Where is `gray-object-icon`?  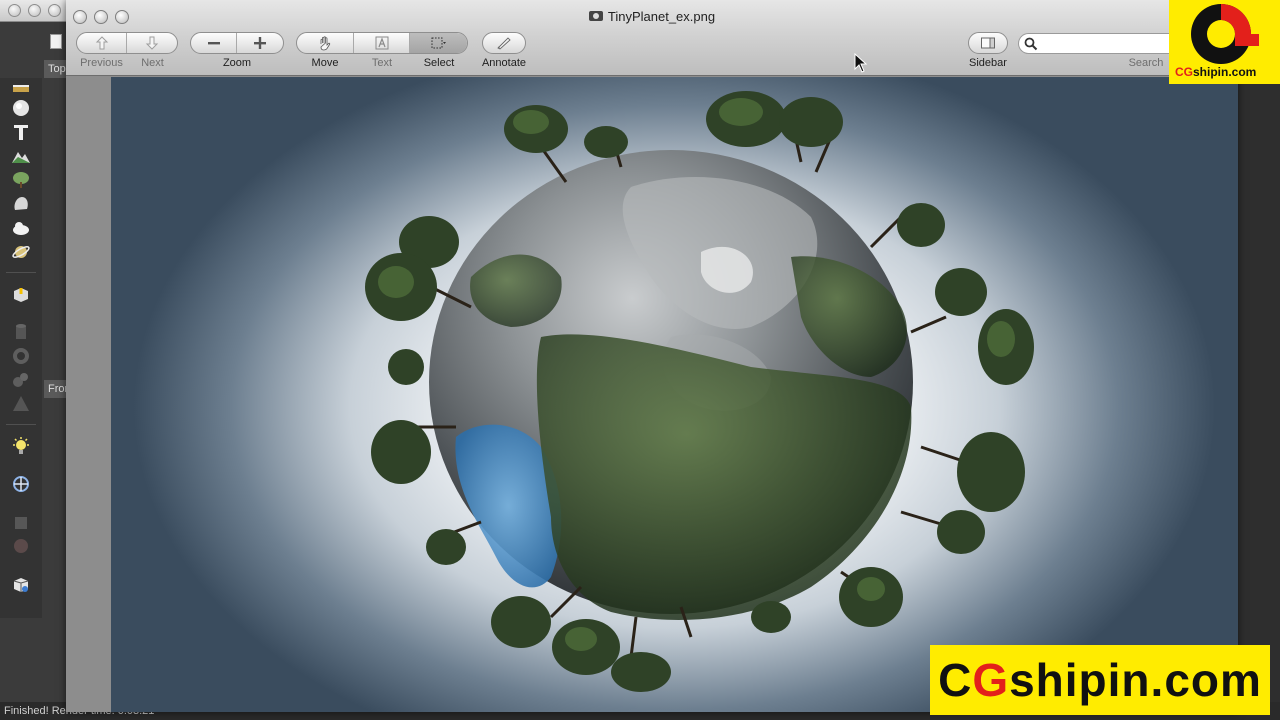 gray-object-icon is located at coordinates (21, 522).